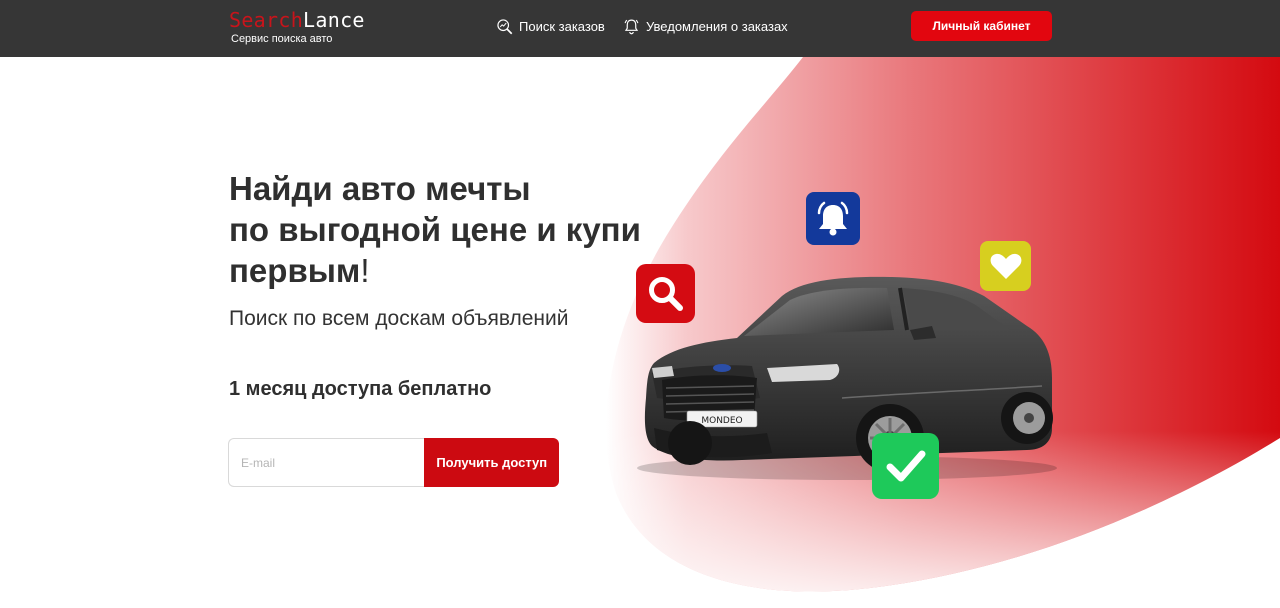 The height and width of the screenshot is (608, 1280). Describe the element at coordinates (435, 270) in the screenshot. I see `headline-line-3: первым!` at that location.